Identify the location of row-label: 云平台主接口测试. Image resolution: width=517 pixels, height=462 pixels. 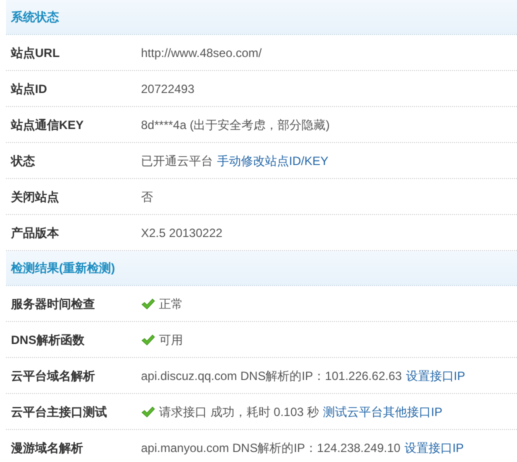
(59, 412).